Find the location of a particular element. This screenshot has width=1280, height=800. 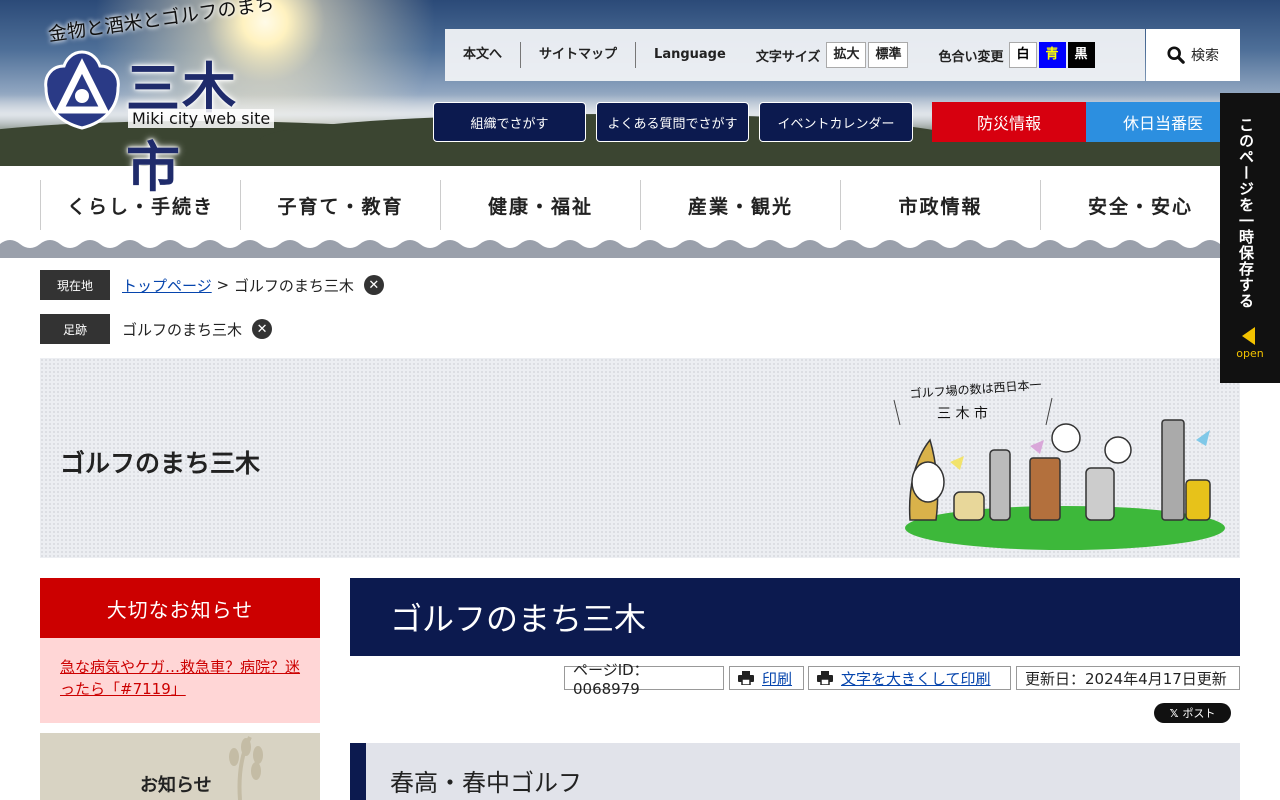

skip-to-content-link: 本文へ is located at coordinates (483, 55).